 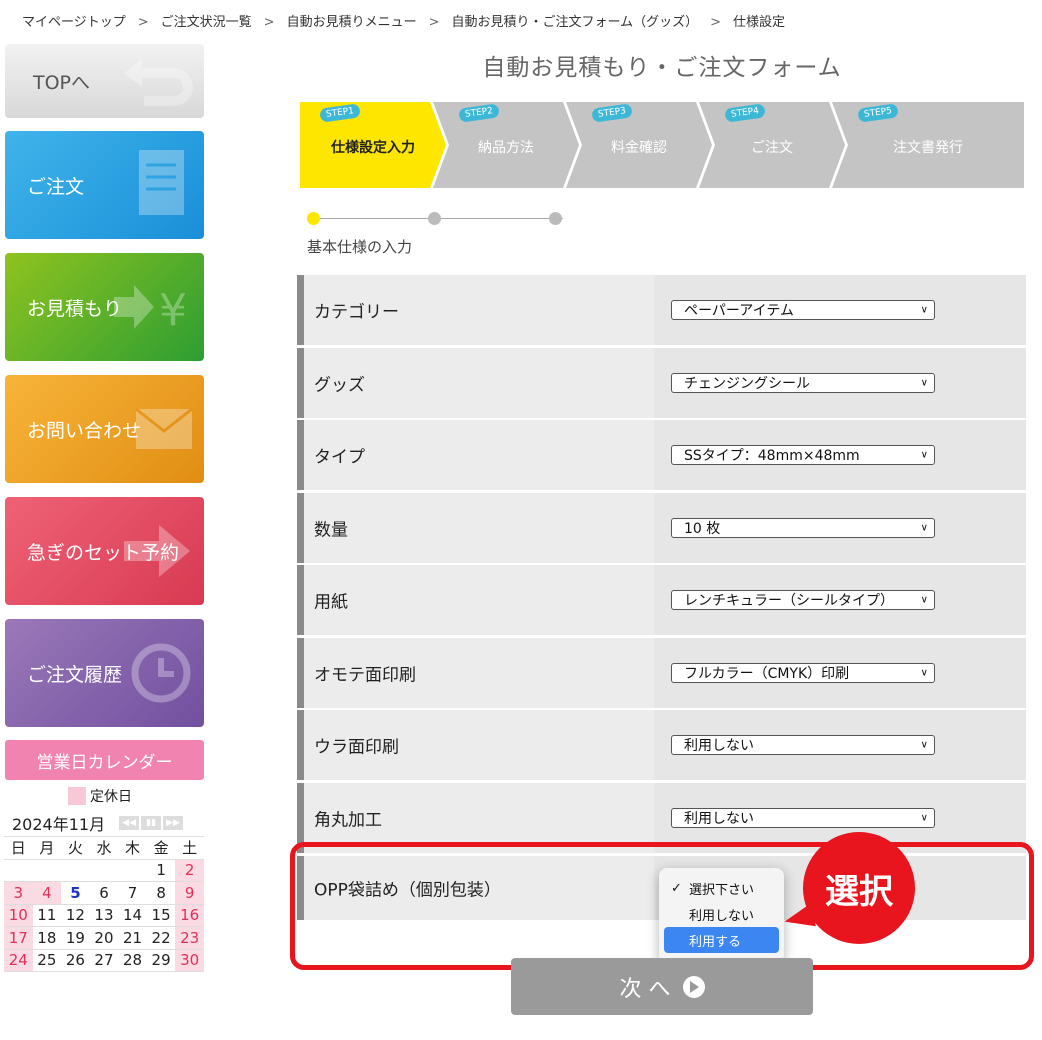 I want to click on sidebar-order-button: ご注文, so click(x=104, y=185).